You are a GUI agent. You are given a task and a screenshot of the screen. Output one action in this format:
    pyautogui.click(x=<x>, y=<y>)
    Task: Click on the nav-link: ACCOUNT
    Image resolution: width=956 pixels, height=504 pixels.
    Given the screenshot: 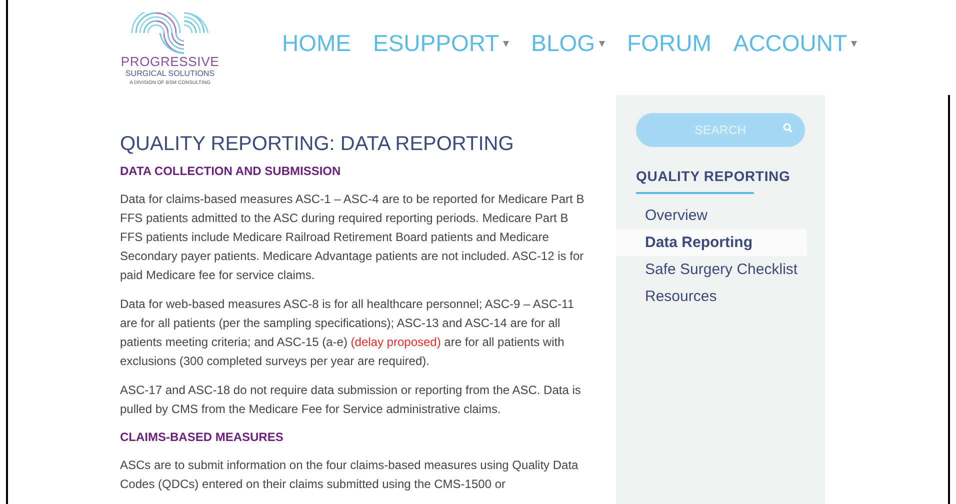 What is the action you would take?
    pyautogui.click(x=795, y=43)
    